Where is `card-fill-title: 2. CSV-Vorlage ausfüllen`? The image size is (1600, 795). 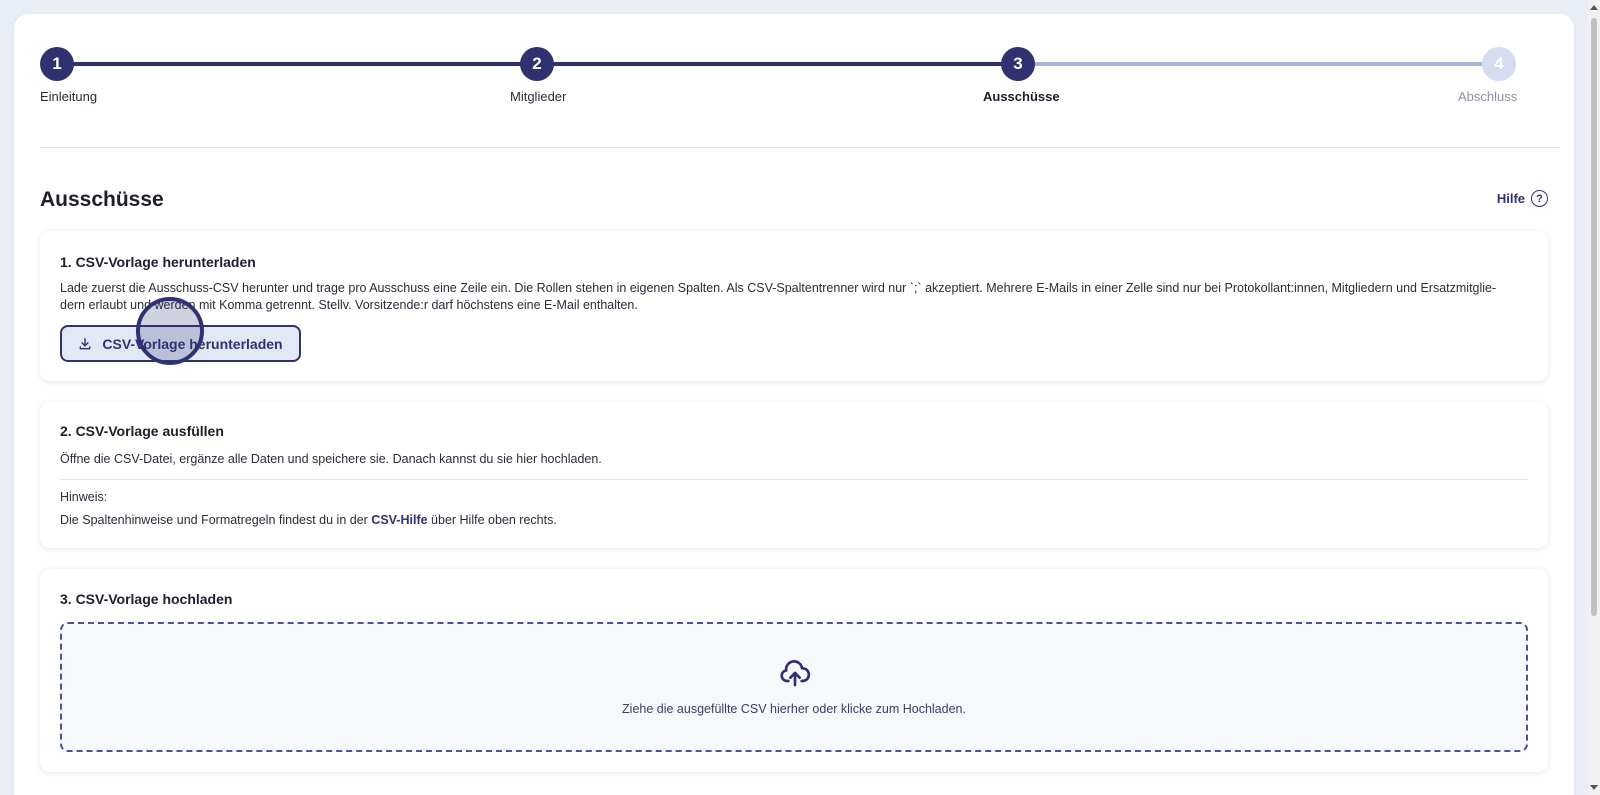 card-fill-title: 2. CSV-Vorlage ausfüllen is located at coordinates (142, 431).